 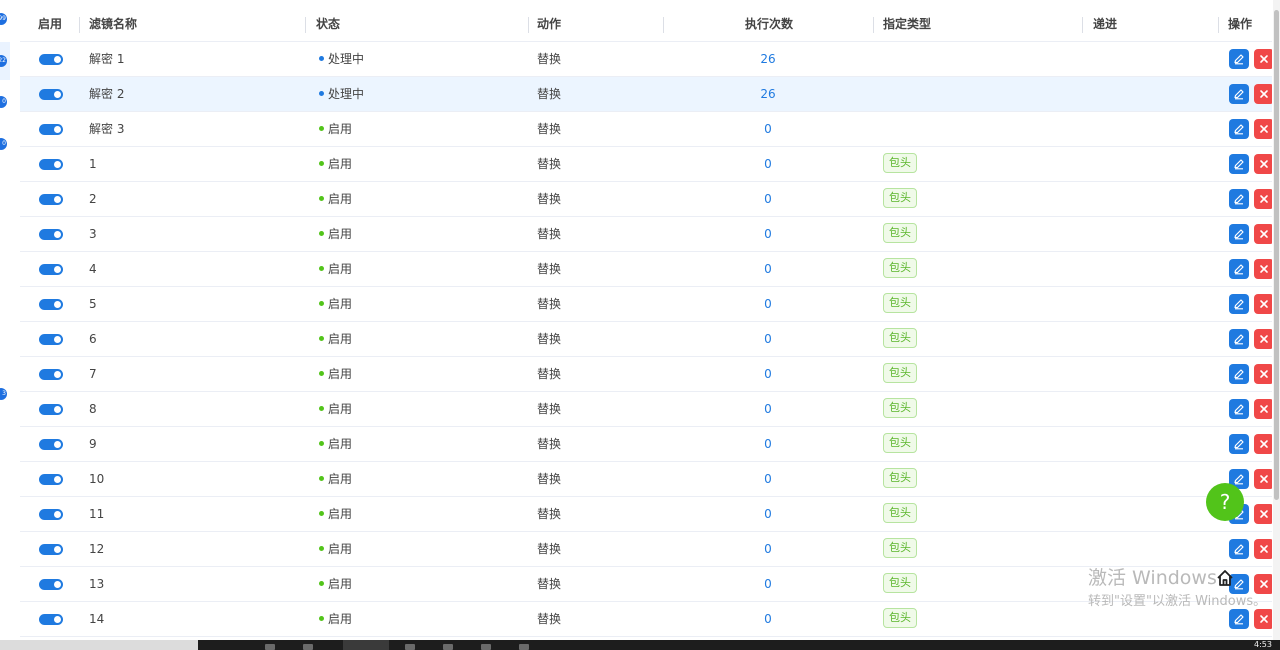 What do you see at coordinates (646, 304) in the screenshot?
I see `table-row: 5 启用 替换 0 包头` at bounding box center [646, 304].